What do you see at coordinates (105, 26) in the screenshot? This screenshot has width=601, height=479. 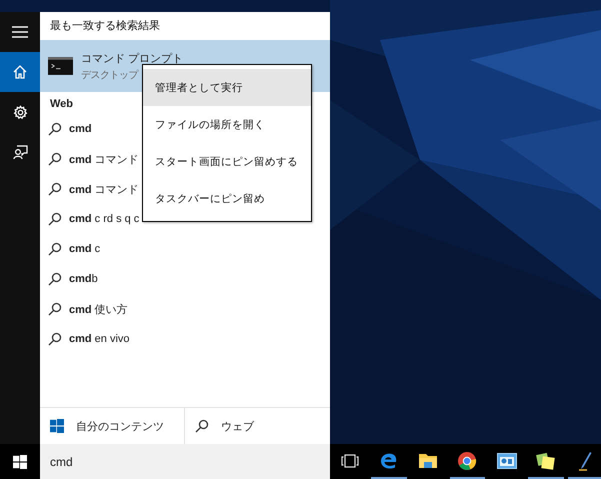 I see `section-heading: 最も一致する検索結果` at bounding box center [105, 26].